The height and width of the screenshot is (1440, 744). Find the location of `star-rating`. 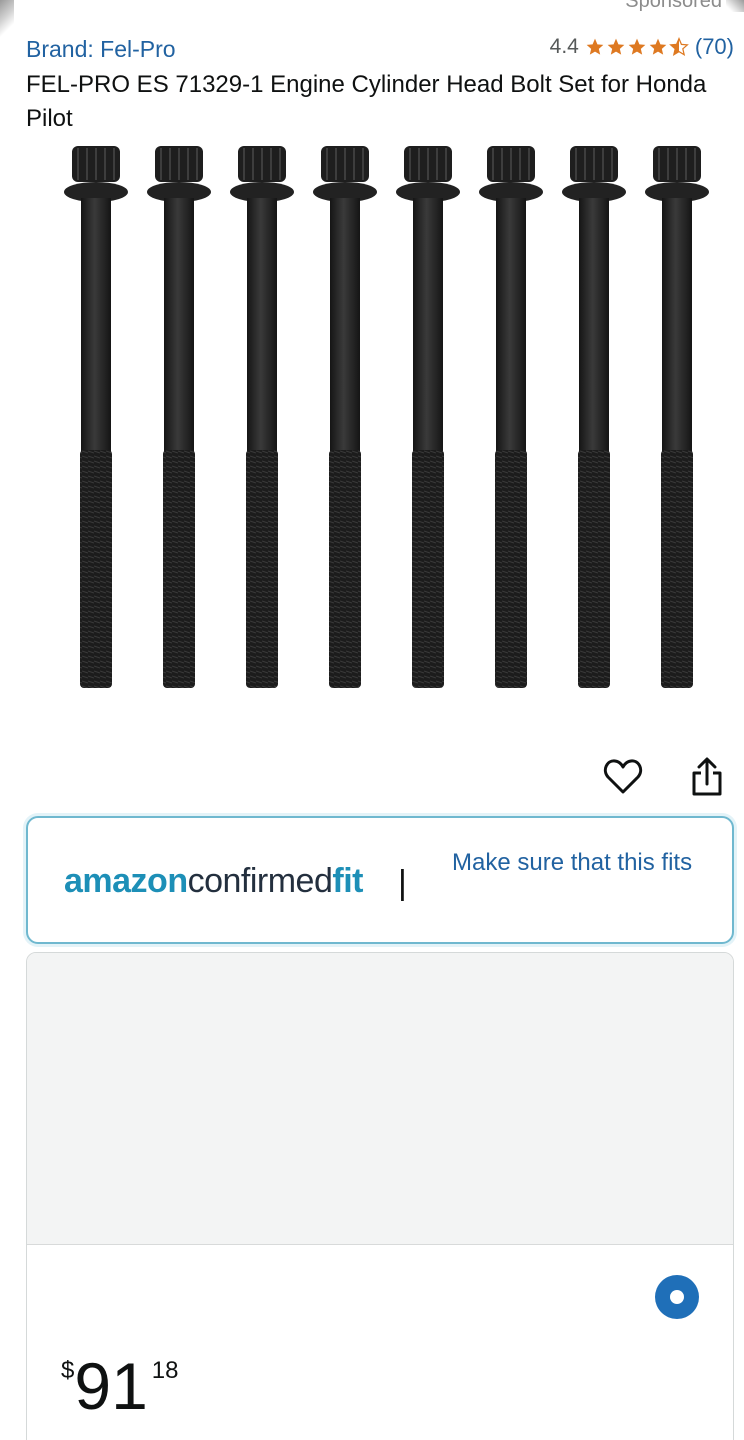

star-rating is located at coordinates (637, 47).